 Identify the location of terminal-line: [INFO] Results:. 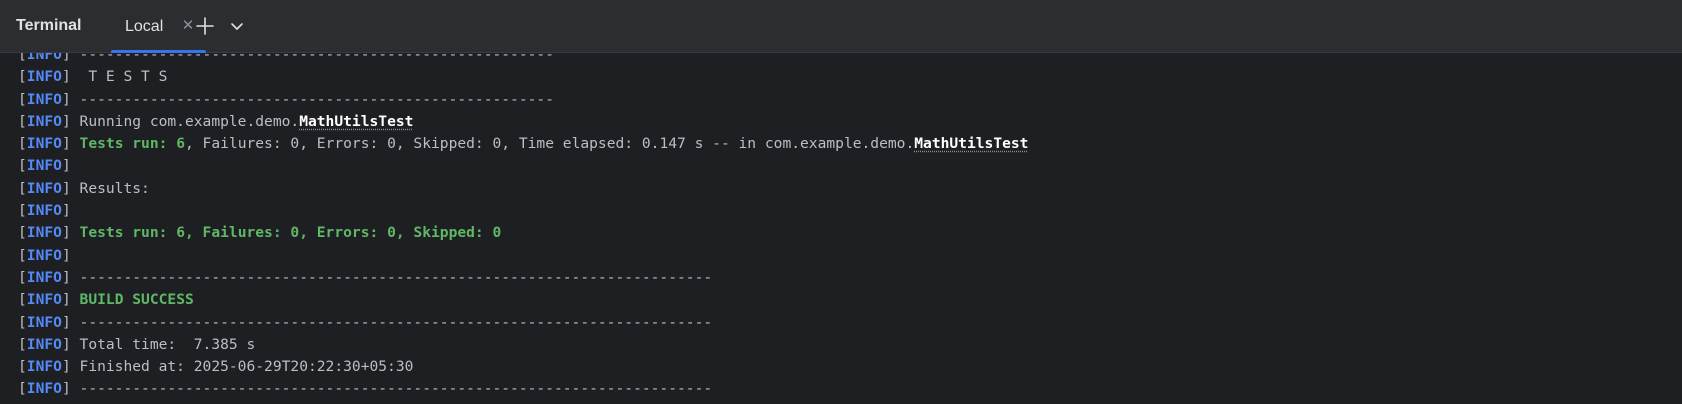
(523, 189).